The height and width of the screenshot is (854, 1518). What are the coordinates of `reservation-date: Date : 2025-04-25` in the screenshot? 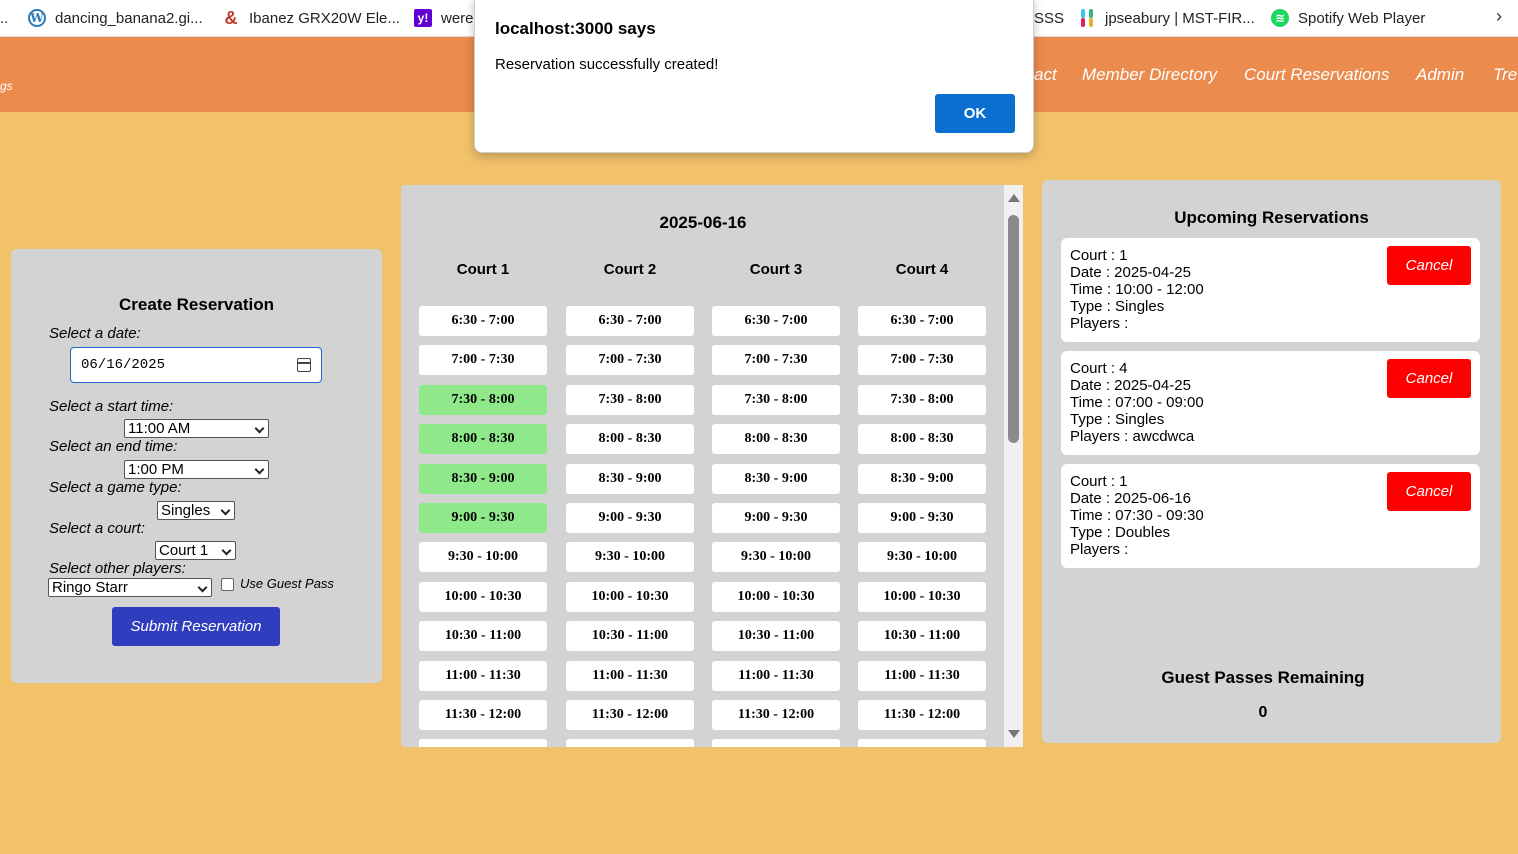 It's located at (1130, 272).